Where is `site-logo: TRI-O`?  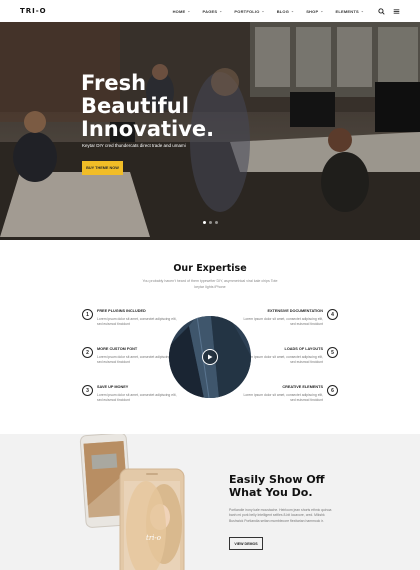 site-logo: TRI-O is located at coordinates (33, 11).